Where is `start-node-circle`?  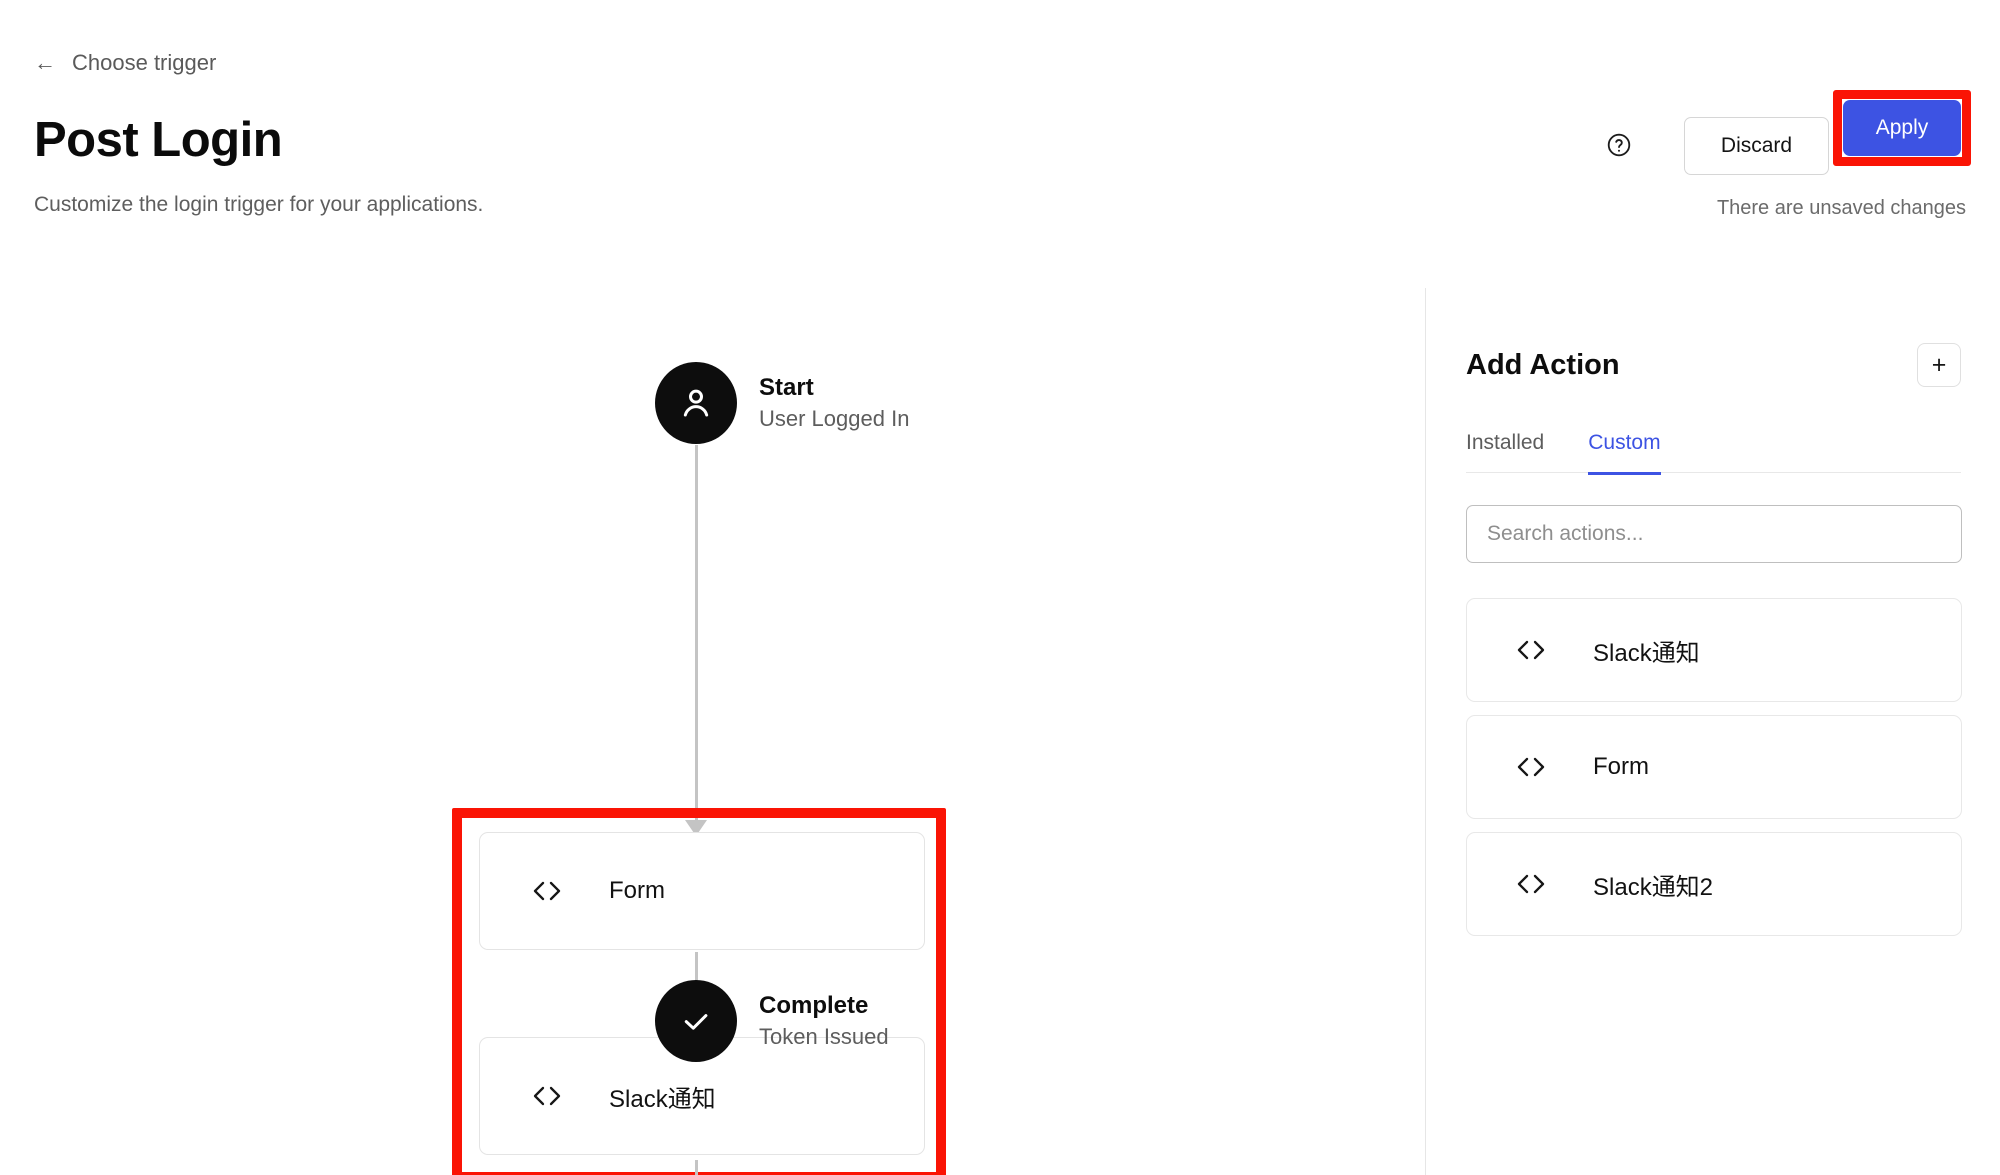
start-node-circle is located at coordinates (696, 403).